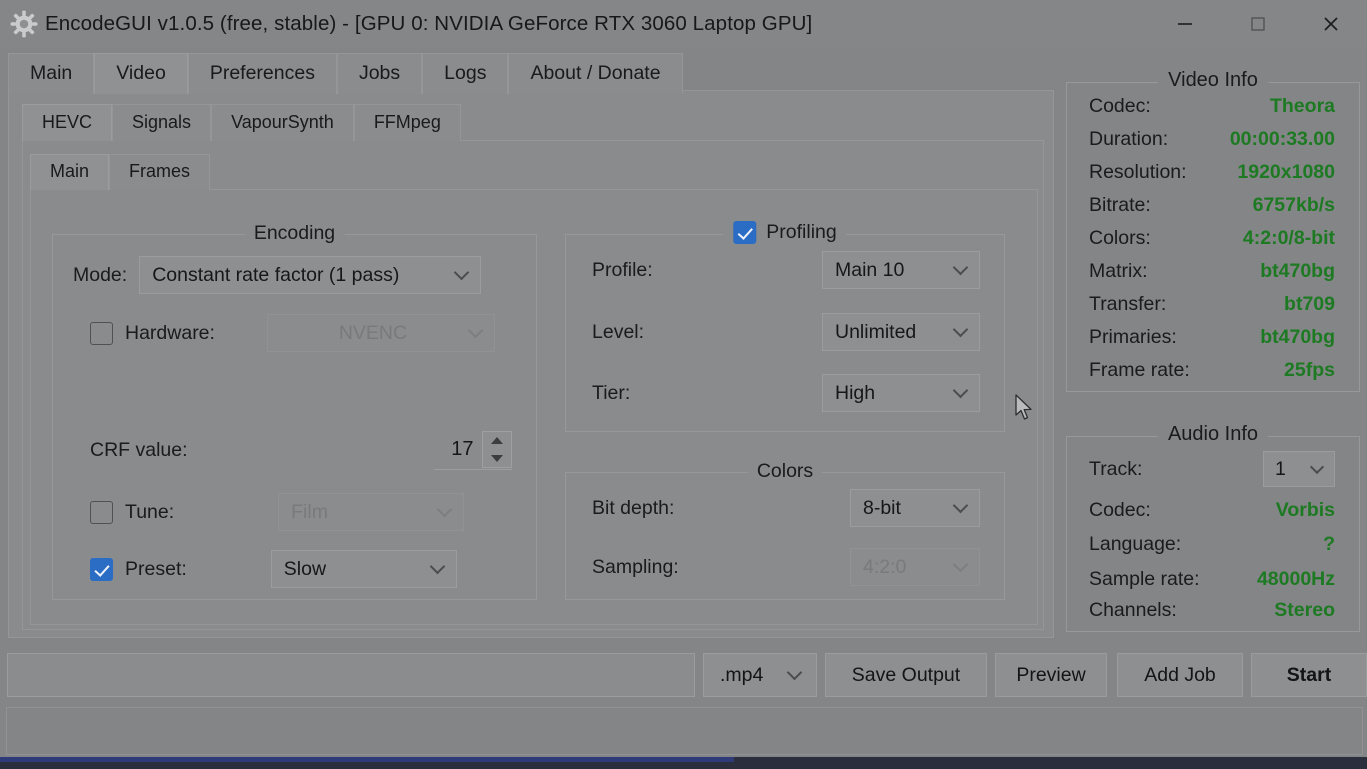 The image size is (1367, 769). I want to click on tab-main: Main, so click(51, 73).